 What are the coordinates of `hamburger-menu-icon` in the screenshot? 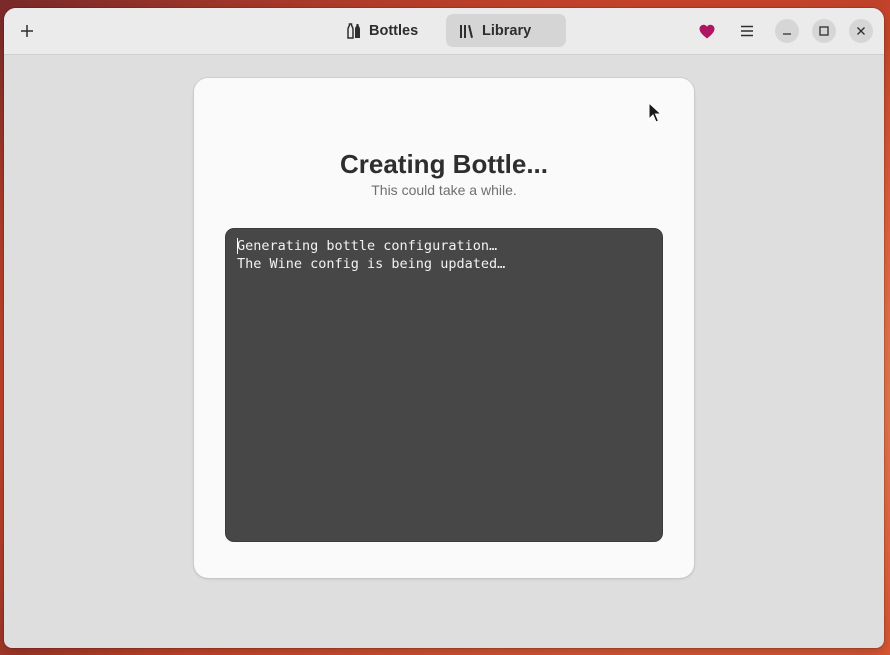 It's located at (747, 31).